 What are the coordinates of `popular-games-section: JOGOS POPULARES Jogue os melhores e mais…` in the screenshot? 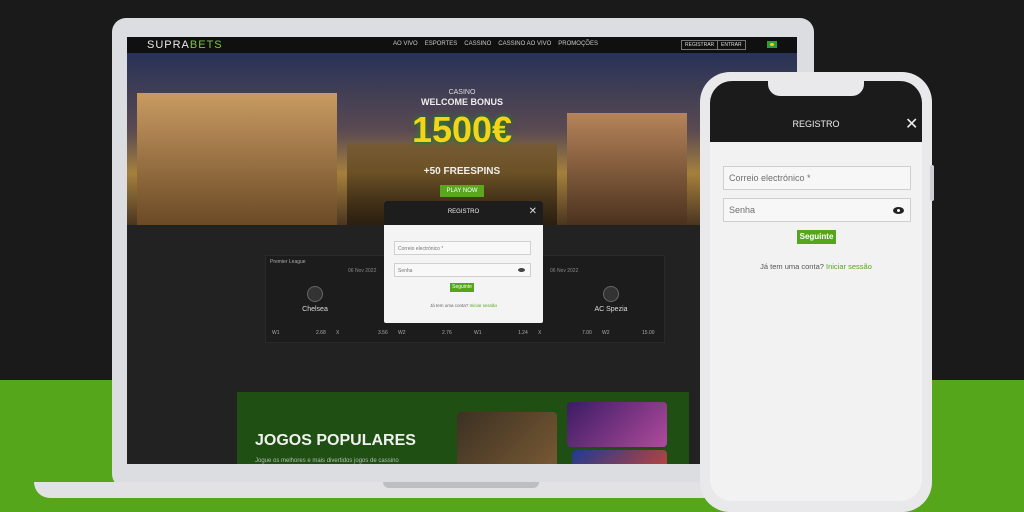 It's located at (463, 428).